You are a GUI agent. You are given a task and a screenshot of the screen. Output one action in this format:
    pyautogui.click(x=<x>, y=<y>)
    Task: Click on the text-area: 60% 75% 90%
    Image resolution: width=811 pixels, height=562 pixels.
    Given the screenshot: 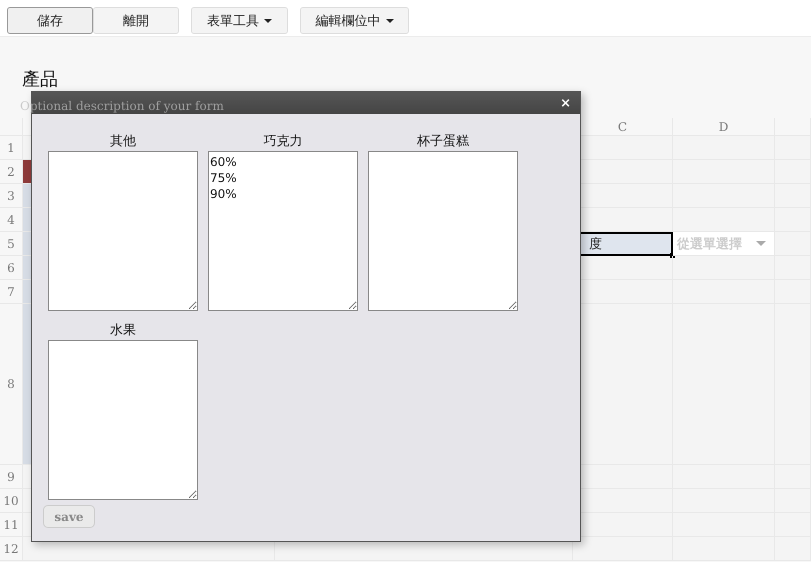 What is the action you would take?
    pyautogui.click(x=283, y=231)
    